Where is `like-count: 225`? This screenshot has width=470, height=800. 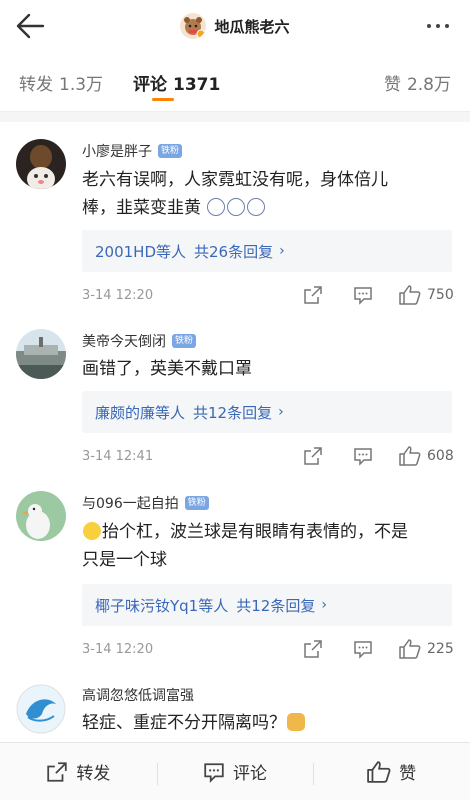
like-count: 225 is located at coordinates (440, 649).